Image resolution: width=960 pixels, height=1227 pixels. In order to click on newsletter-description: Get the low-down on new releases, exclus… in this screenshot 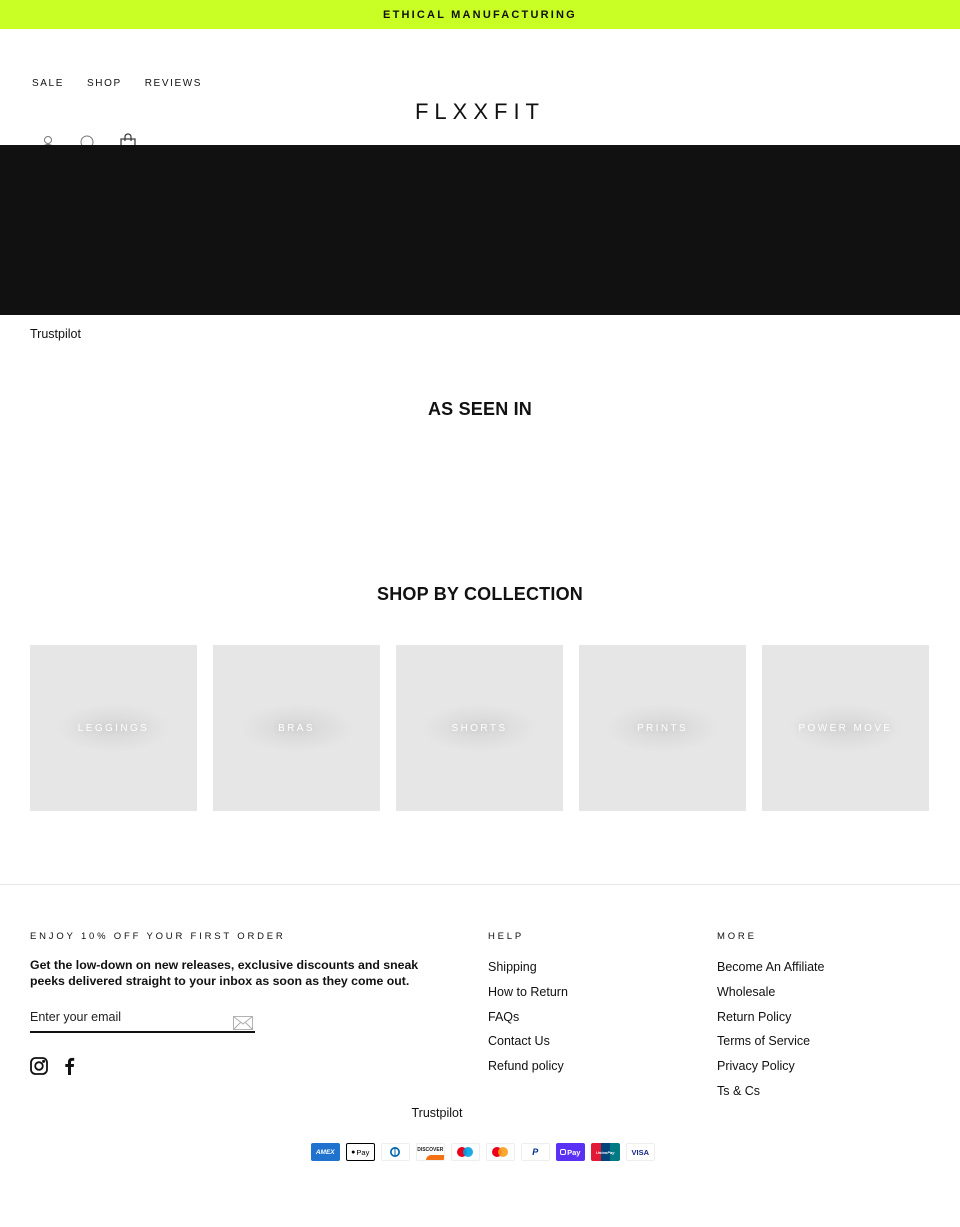, I will do `click(224, 973)`.